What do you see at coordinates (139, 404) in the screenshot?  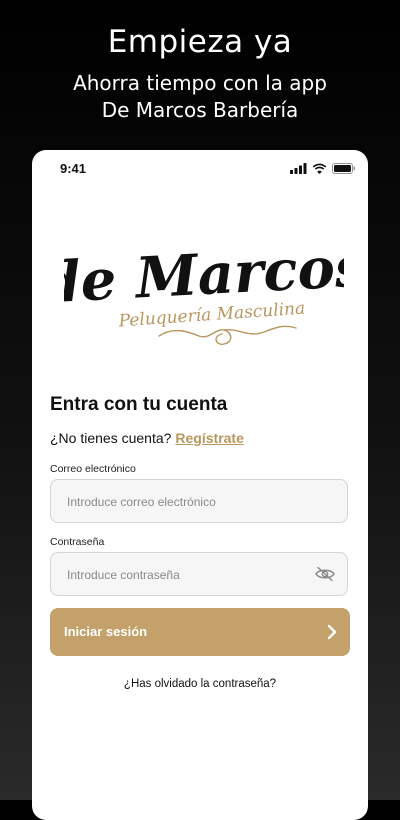 I see `login-title: Entra con tu cuenta` at bounding box center [139, 404].